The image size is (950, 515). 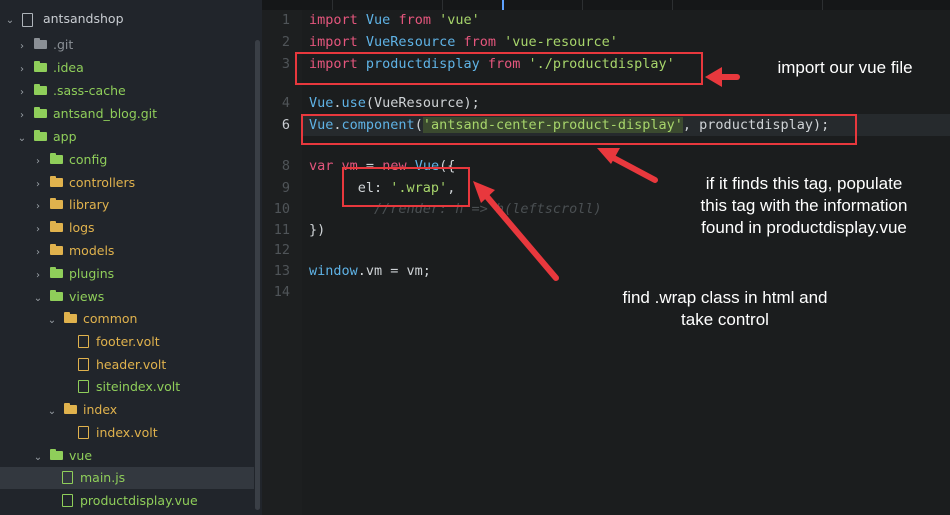 I want to click on tree-item-label: antsand_blog.git, so click(x=105, y=113).